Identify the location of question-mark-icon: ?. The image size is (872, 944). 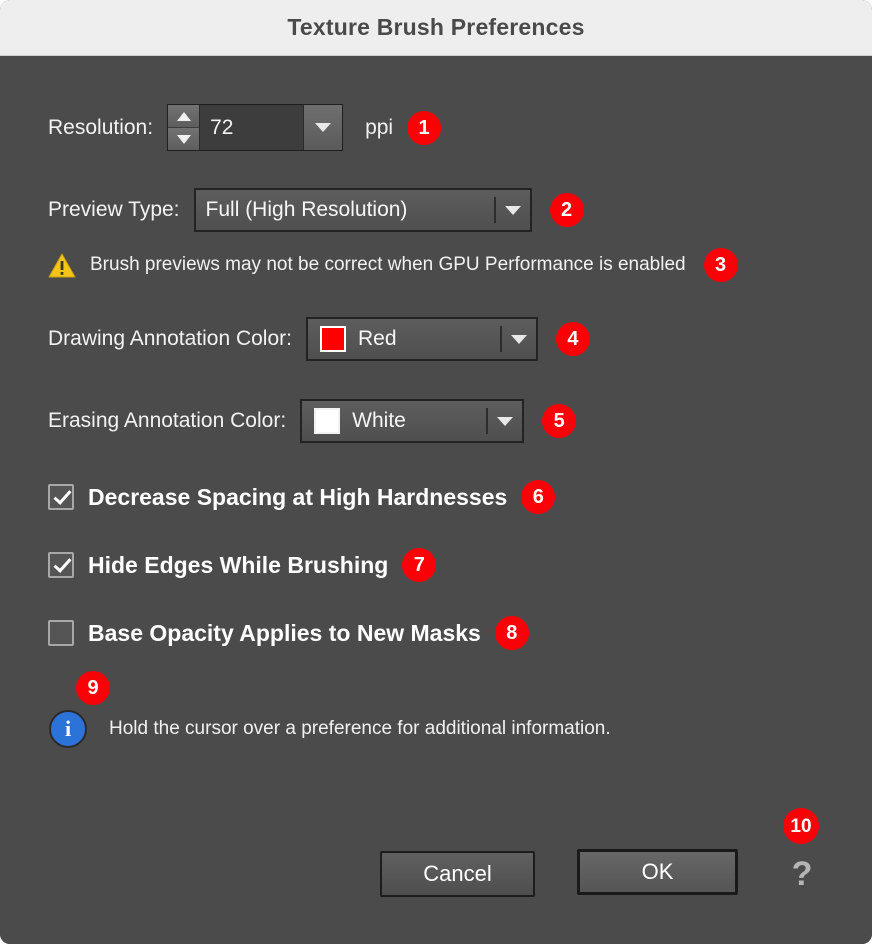
(802, 873).